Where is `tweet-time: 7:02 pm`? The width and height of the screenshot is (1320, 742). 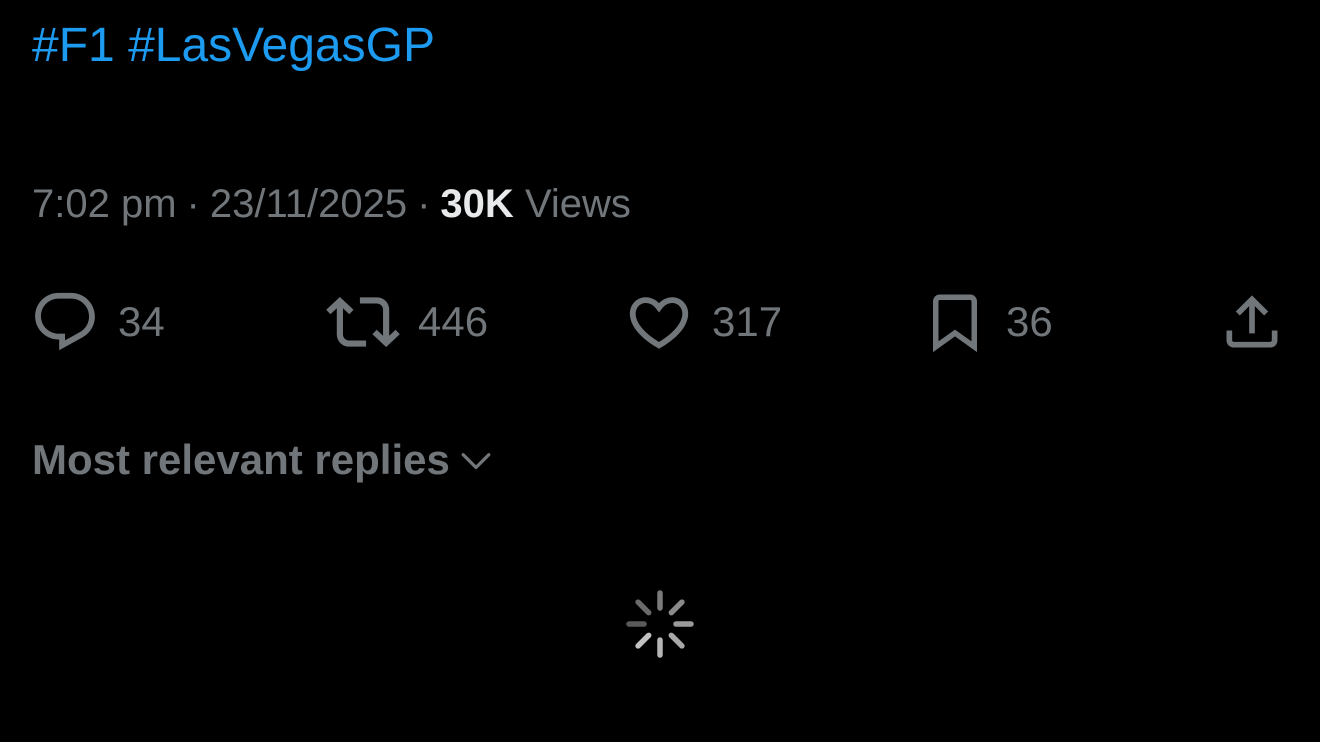 tweet-time: 7:02 pm is located at coordinates (104, 204).